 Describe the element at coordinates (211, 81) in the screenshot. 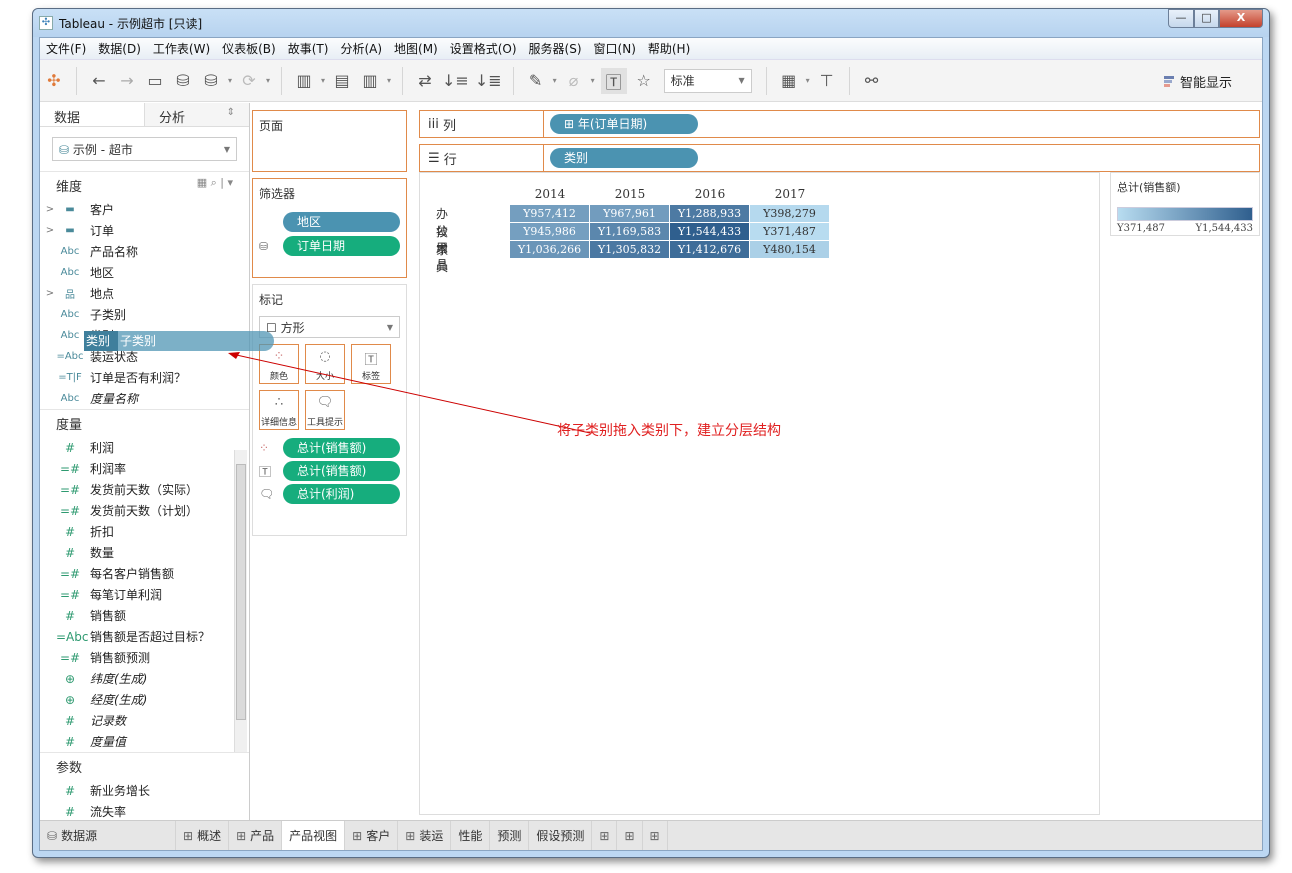

I see `pause-updates-button: ⛁` at that location.